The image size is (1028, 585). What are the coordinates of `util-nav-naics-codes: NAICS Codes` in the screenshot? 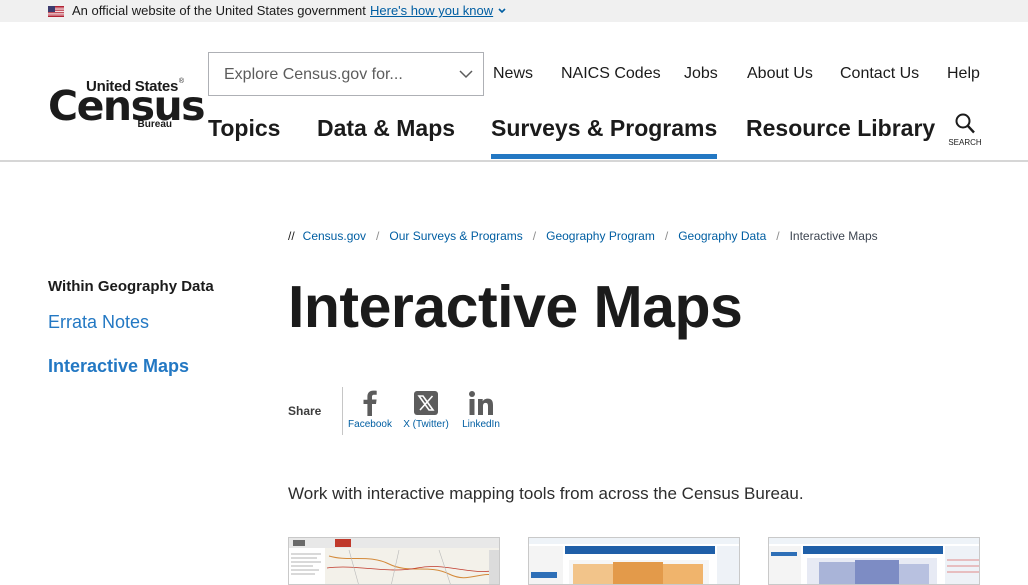 It's located at (611, 74).